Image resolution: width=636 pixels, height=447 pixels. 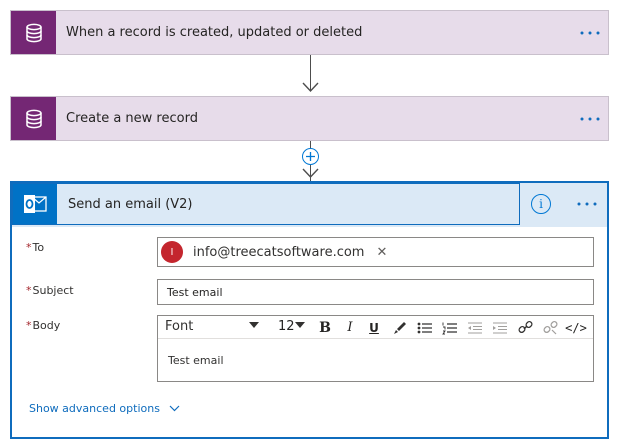 I want to click on recipient-chip: I info@treecatsoftware.com ✕, so click(x=274, y=252).